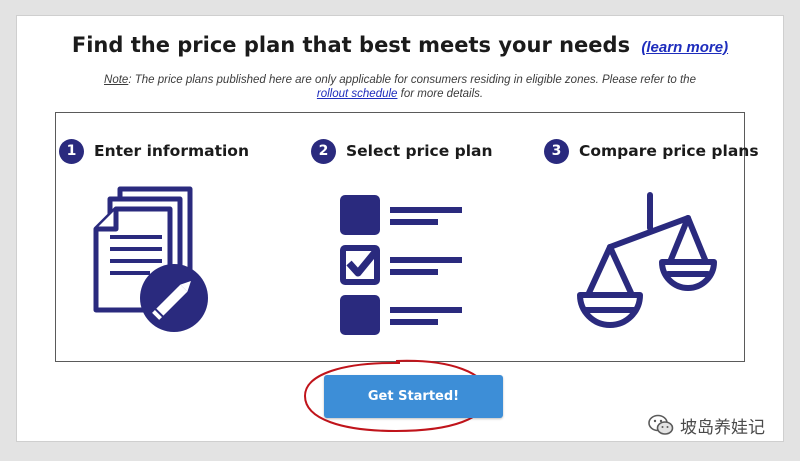 This screenshot has height=461, width=800. What do you see at coordinates (442, 94) in the screenshot?
I see `note-text-end: for more details.` at bounding box center [442, 94].